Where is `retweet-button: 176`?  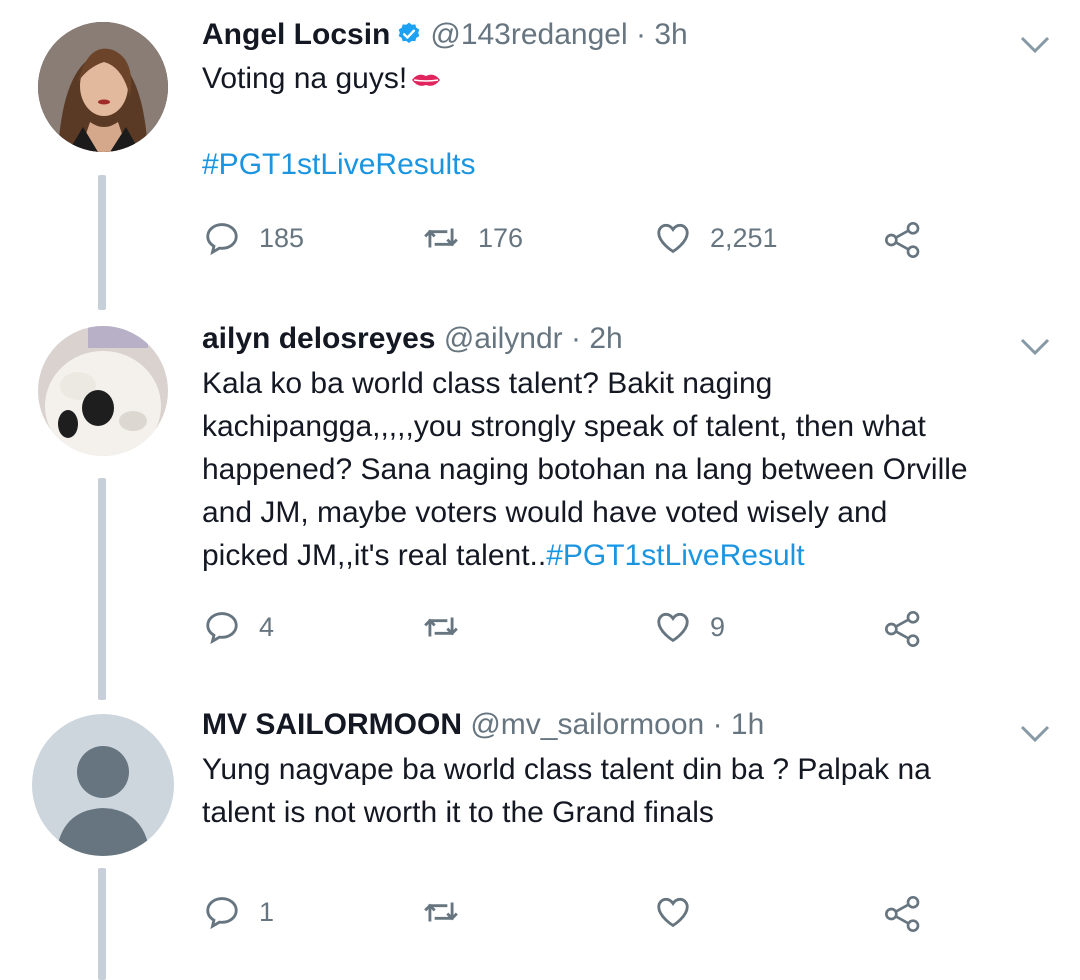
retweet-button: 176 is located at coordinates (472, 238).